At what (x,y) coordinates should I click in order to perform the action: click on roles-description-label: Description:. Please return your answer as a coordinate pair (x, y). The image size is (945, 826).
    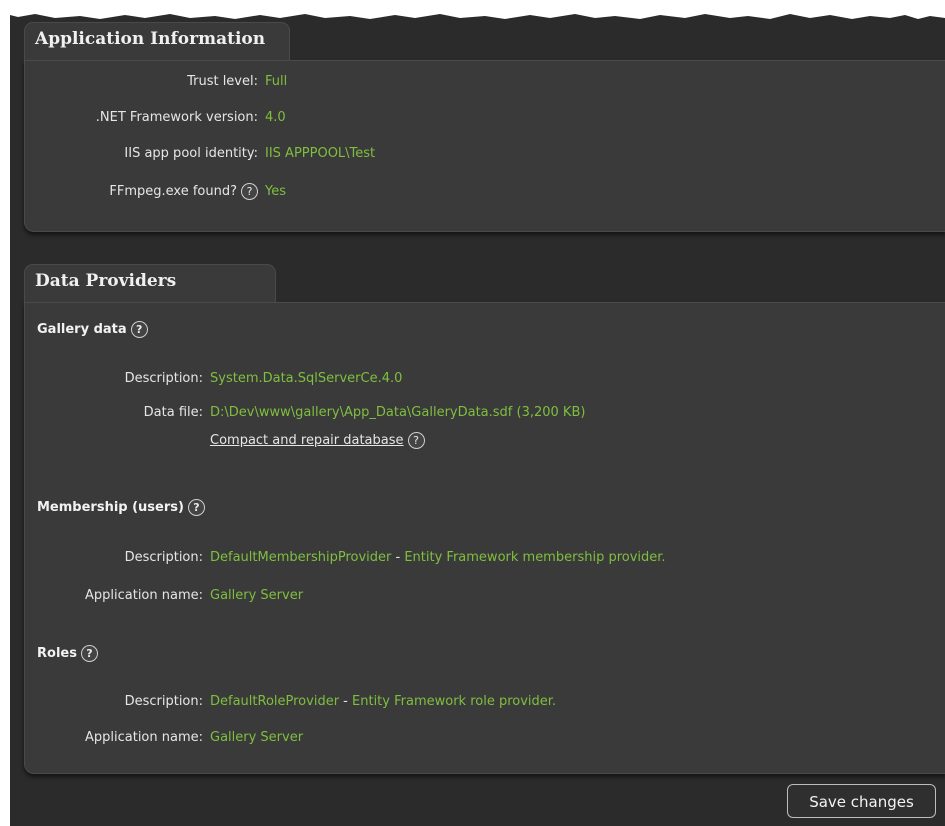
    Looking at the image, I should click on (163, 701).